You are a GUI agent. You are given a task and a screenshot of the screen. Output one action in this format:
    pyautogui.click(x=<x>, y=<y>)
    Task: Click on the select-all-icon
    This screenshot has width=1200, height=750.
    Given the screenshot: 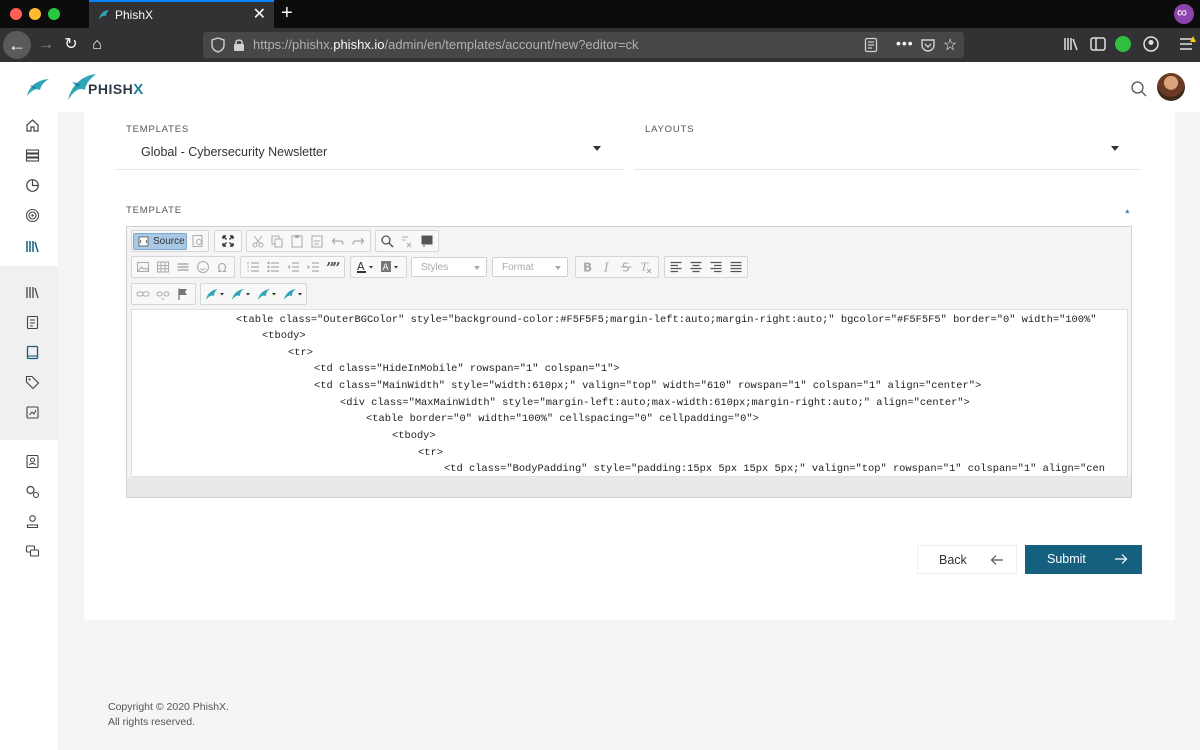 What is the action you would take?
    pyautogui.click(x=427, y=241)
    